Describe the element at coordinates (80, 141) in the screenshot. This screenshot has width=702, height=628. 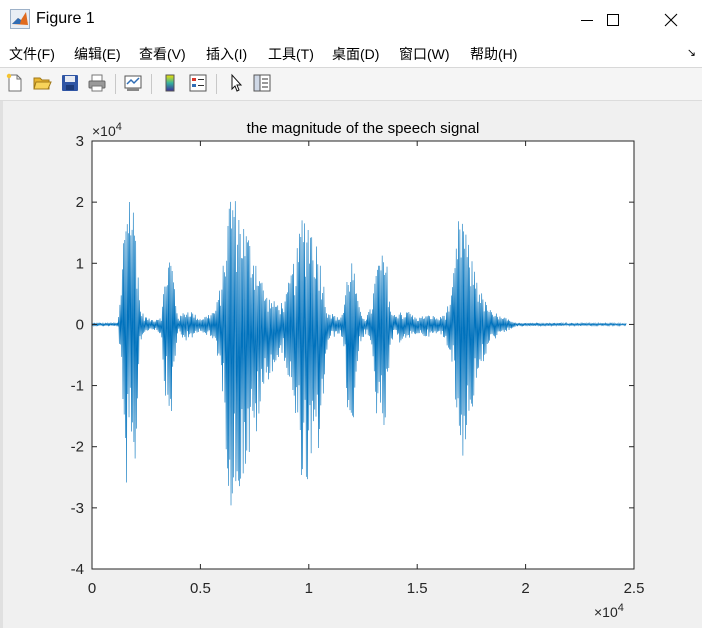
I see `y-tick-label: 3` at that location.